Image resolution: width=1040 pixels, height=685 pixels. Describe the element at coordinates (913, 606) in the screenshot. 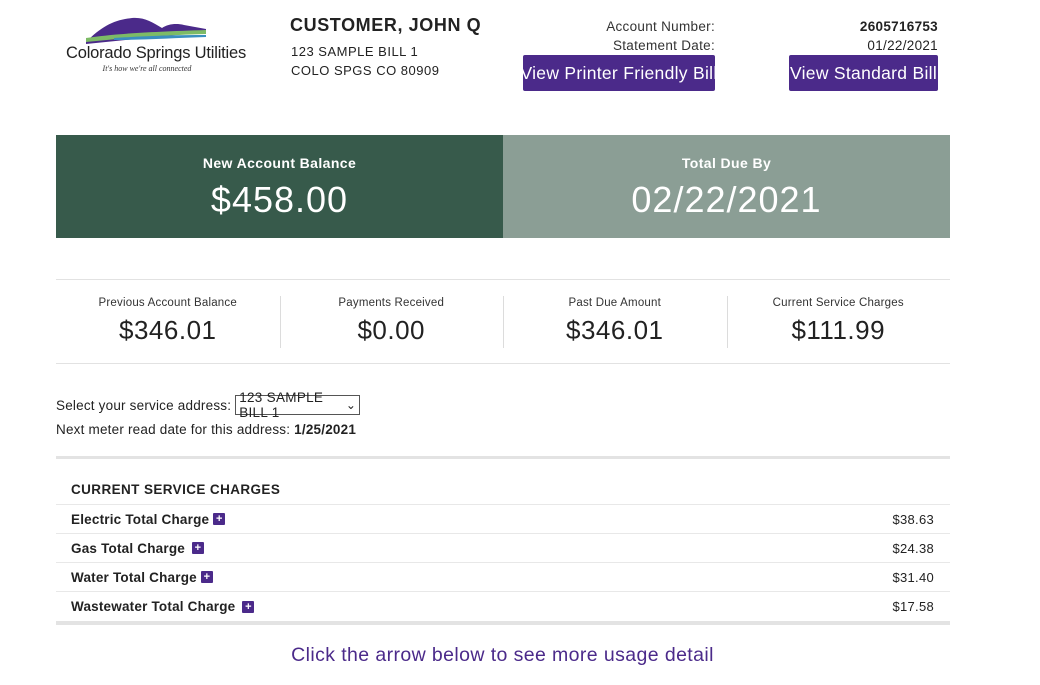

I see `charge-amount: $17.58` at that location.